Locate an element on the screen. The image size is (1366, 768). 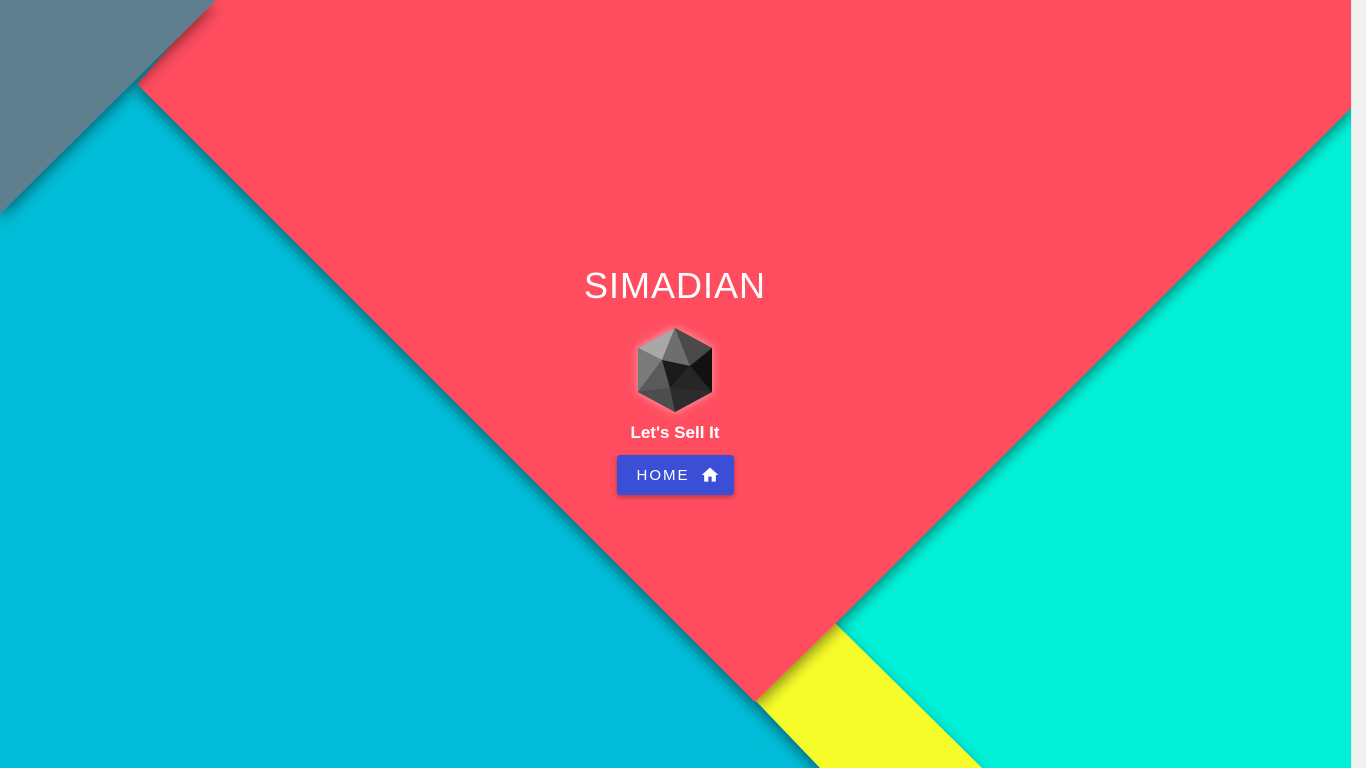
home-icon is located at coordinates (710, 475).